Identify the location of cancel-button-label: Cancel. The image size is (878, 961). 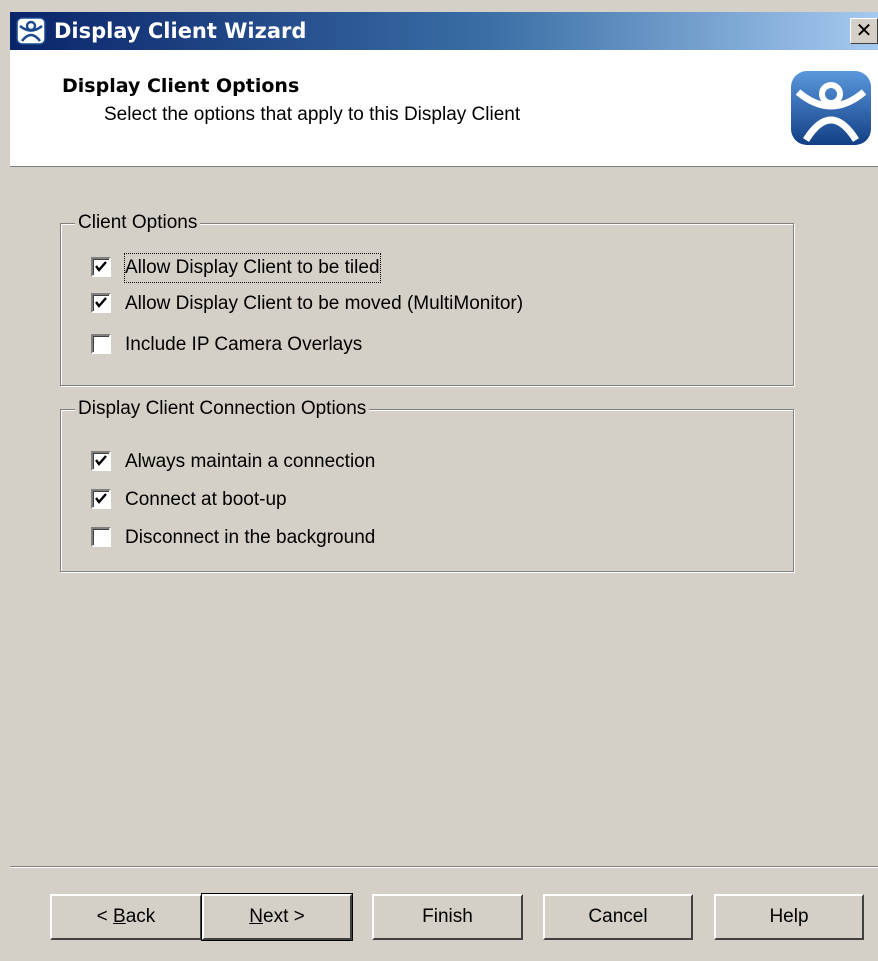
(618, 916).